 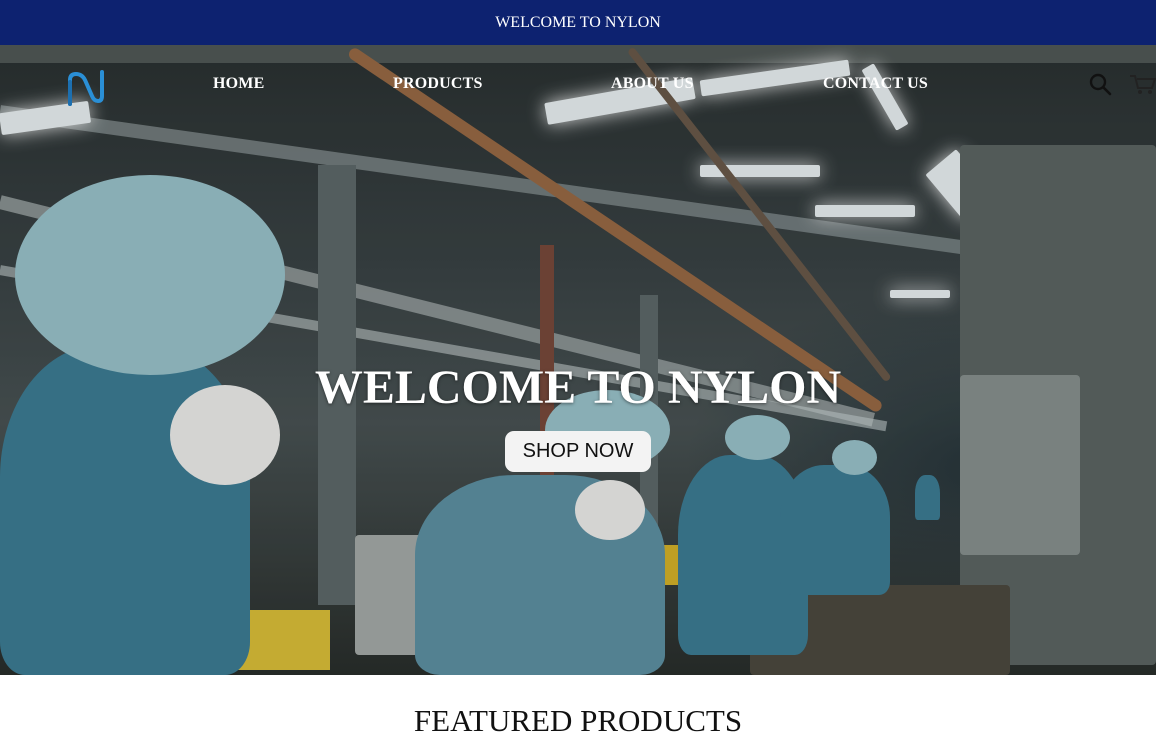 What do you see at coordinates (652, 86) in the screenshot?
I see `nav-about-us: ABOUT US` at bounding box center [652, 86].